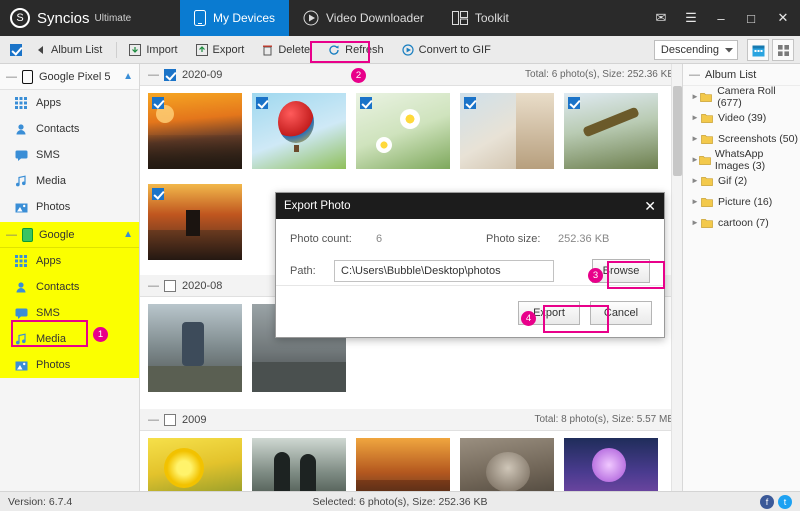 This screenshot has height=511, width=800. I want to click on path-input: C:\Users\Bubble\Desktop\photos, so click(444, 271).